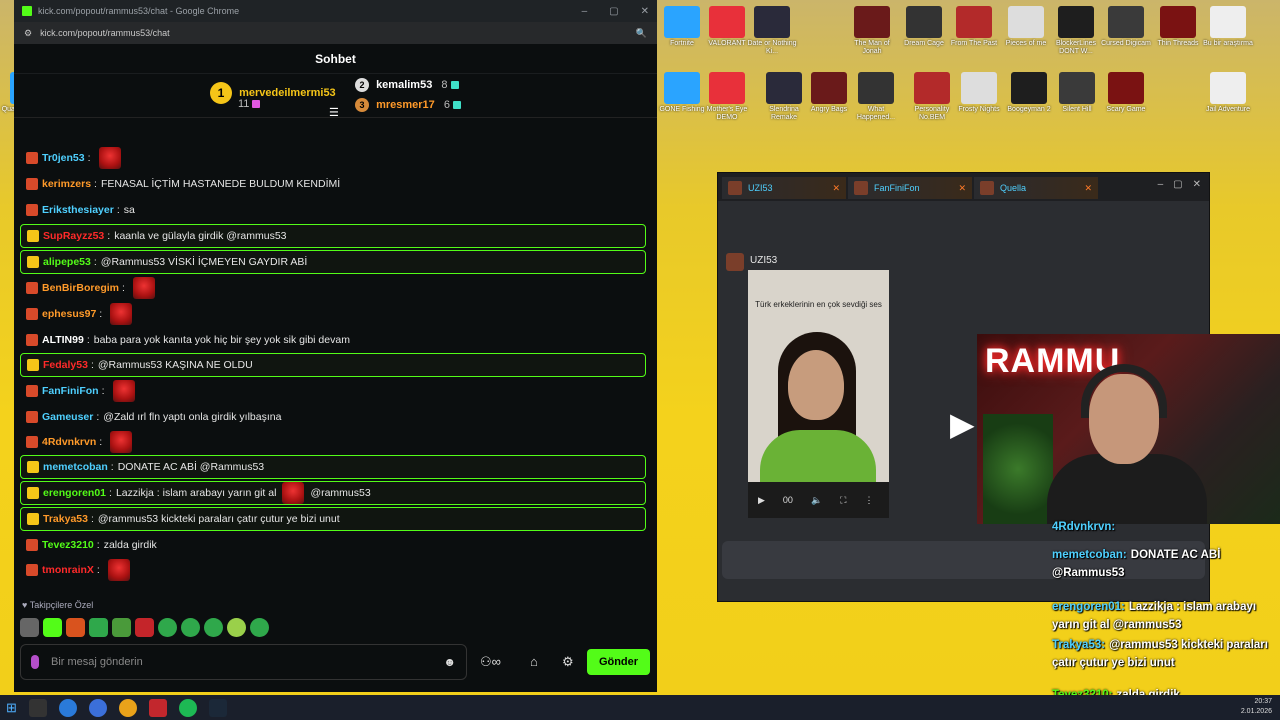 Image resolution: width=1280 pixels, height=720 pixels. Describe the element at coordinates (534, 661) in the screenshot. I see `gift-shop-icon: ⌂` at that location.